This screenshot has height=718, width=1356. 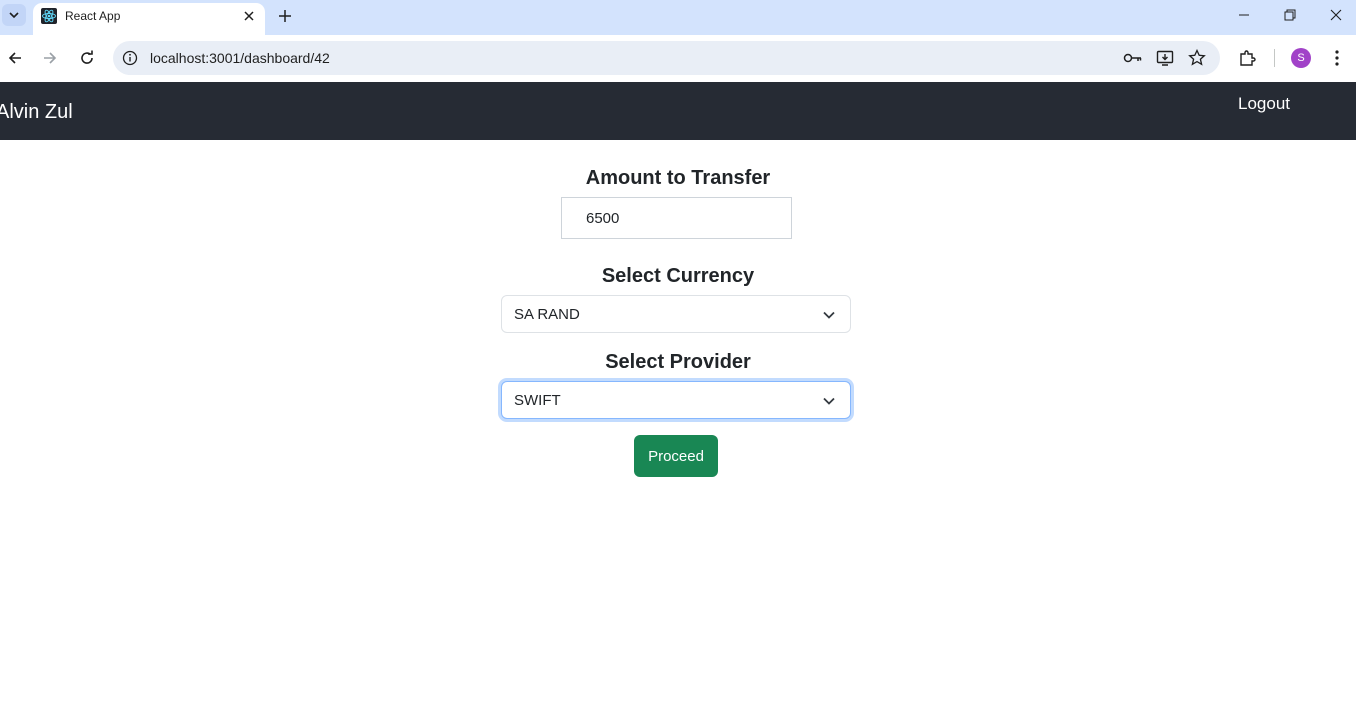 I want to click on minimize-button, so click(x=1244, y=15).